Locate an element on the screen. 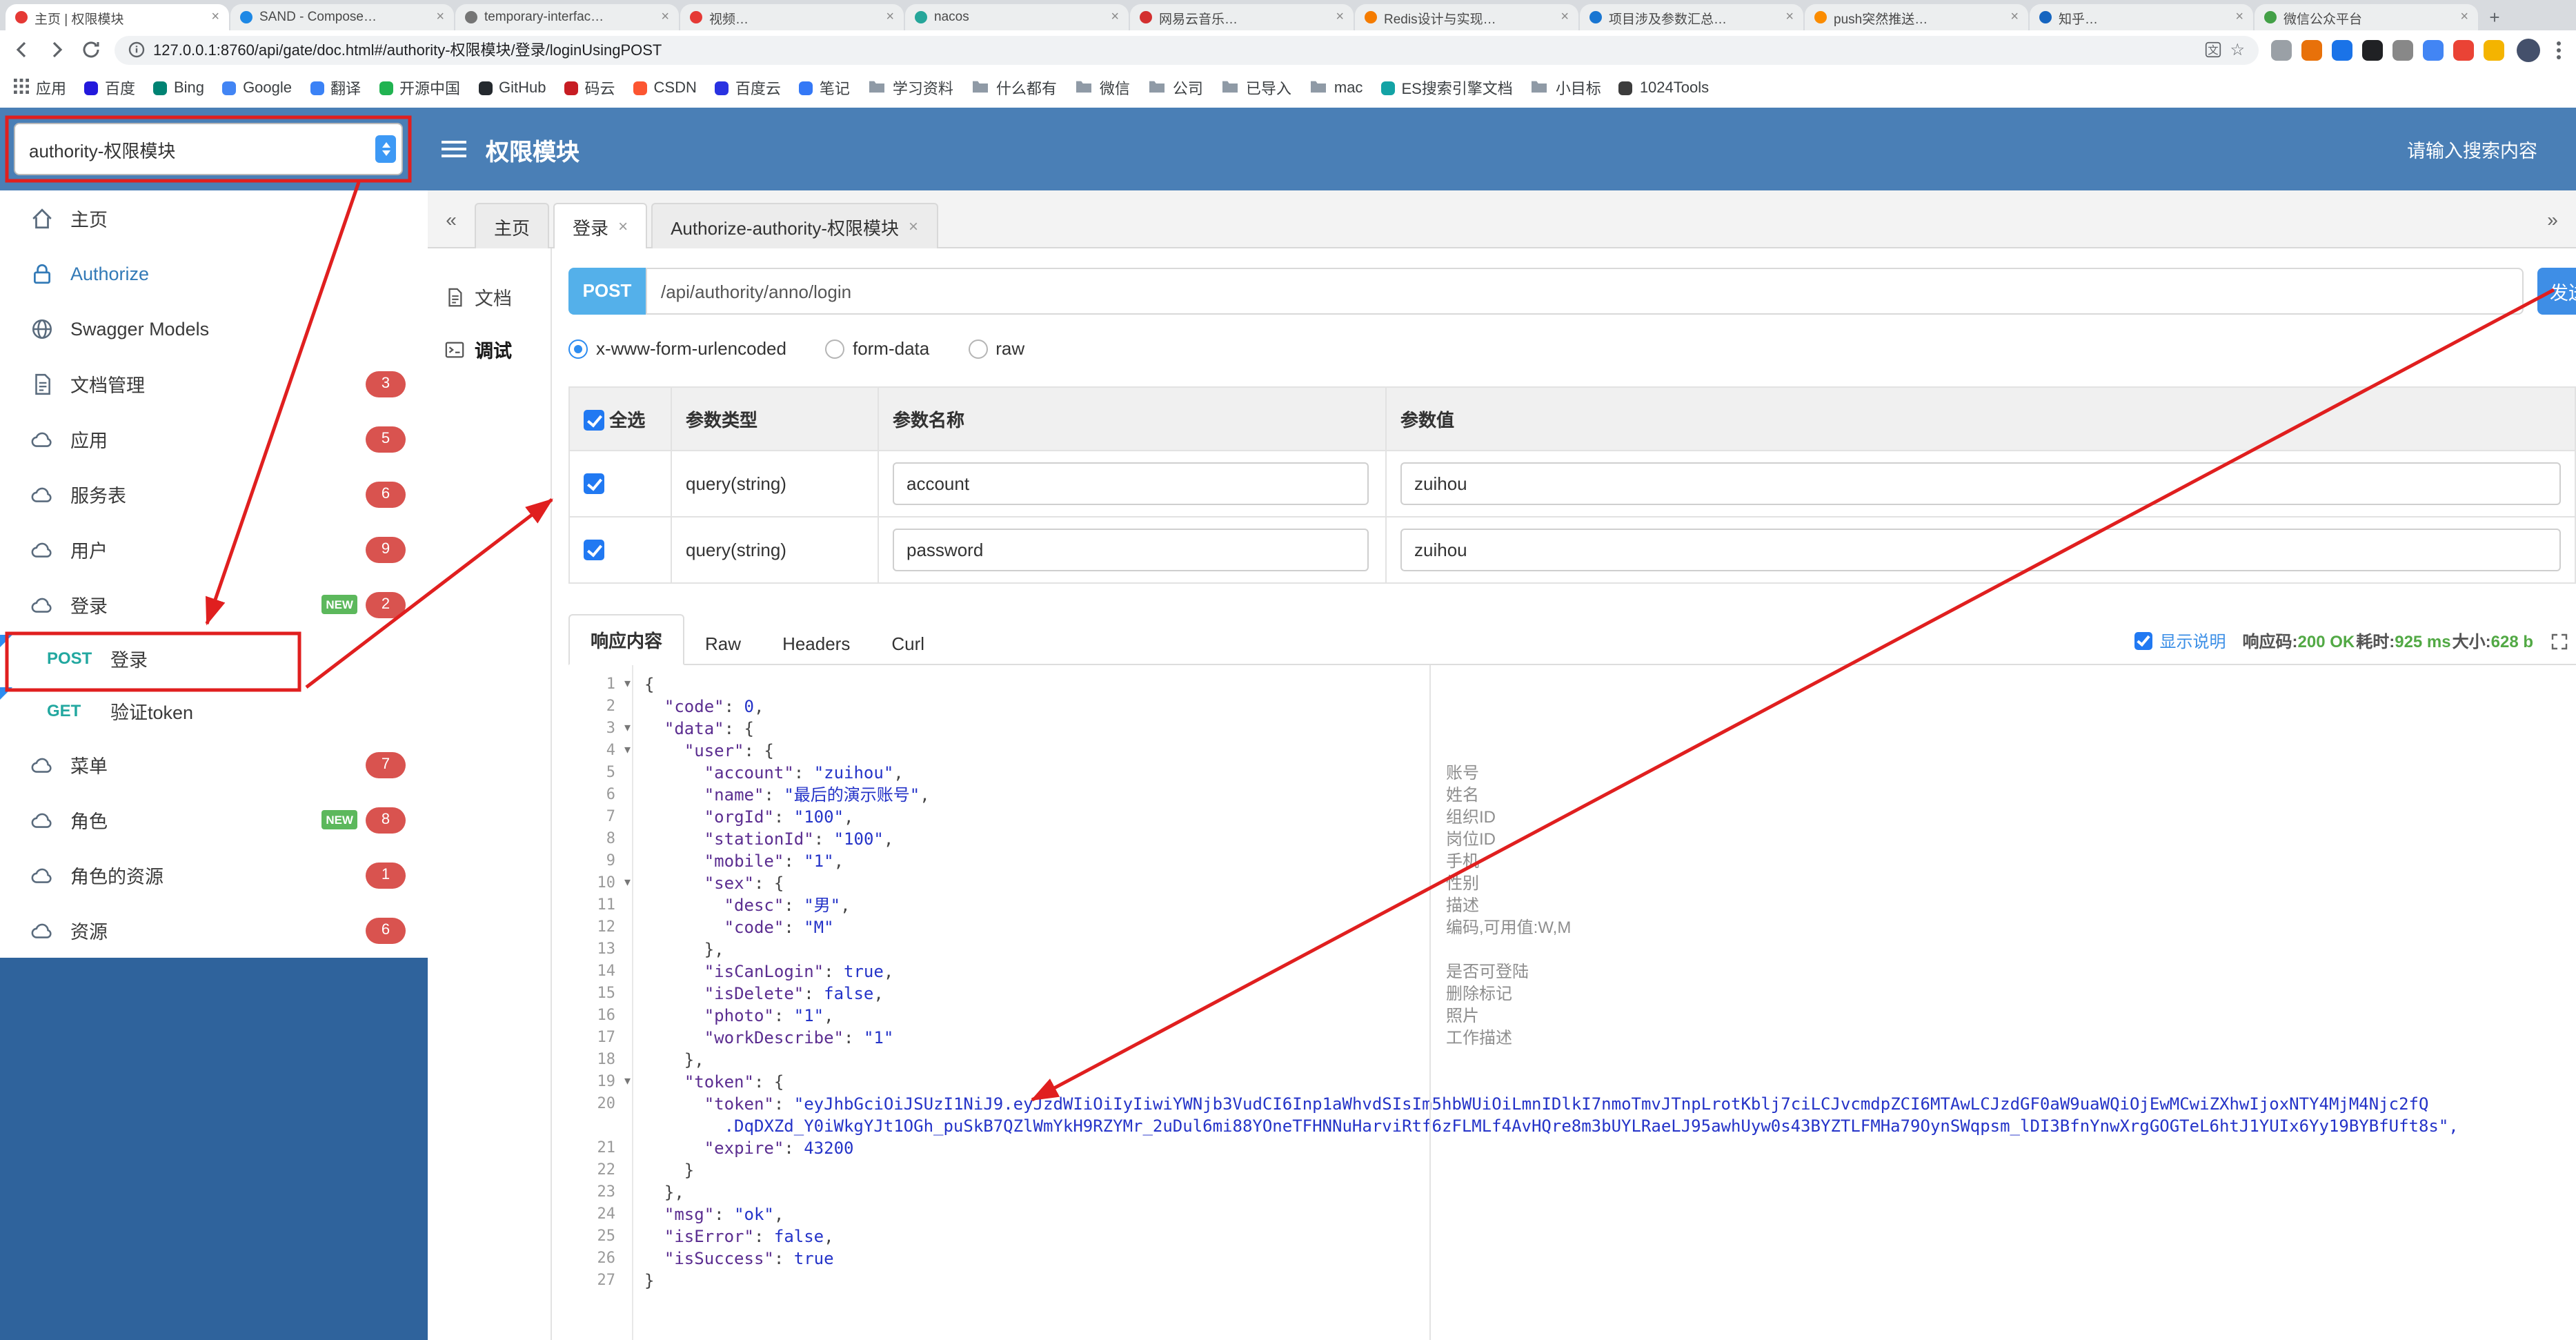  profile-avatar is located at coordinates (2528, 50).